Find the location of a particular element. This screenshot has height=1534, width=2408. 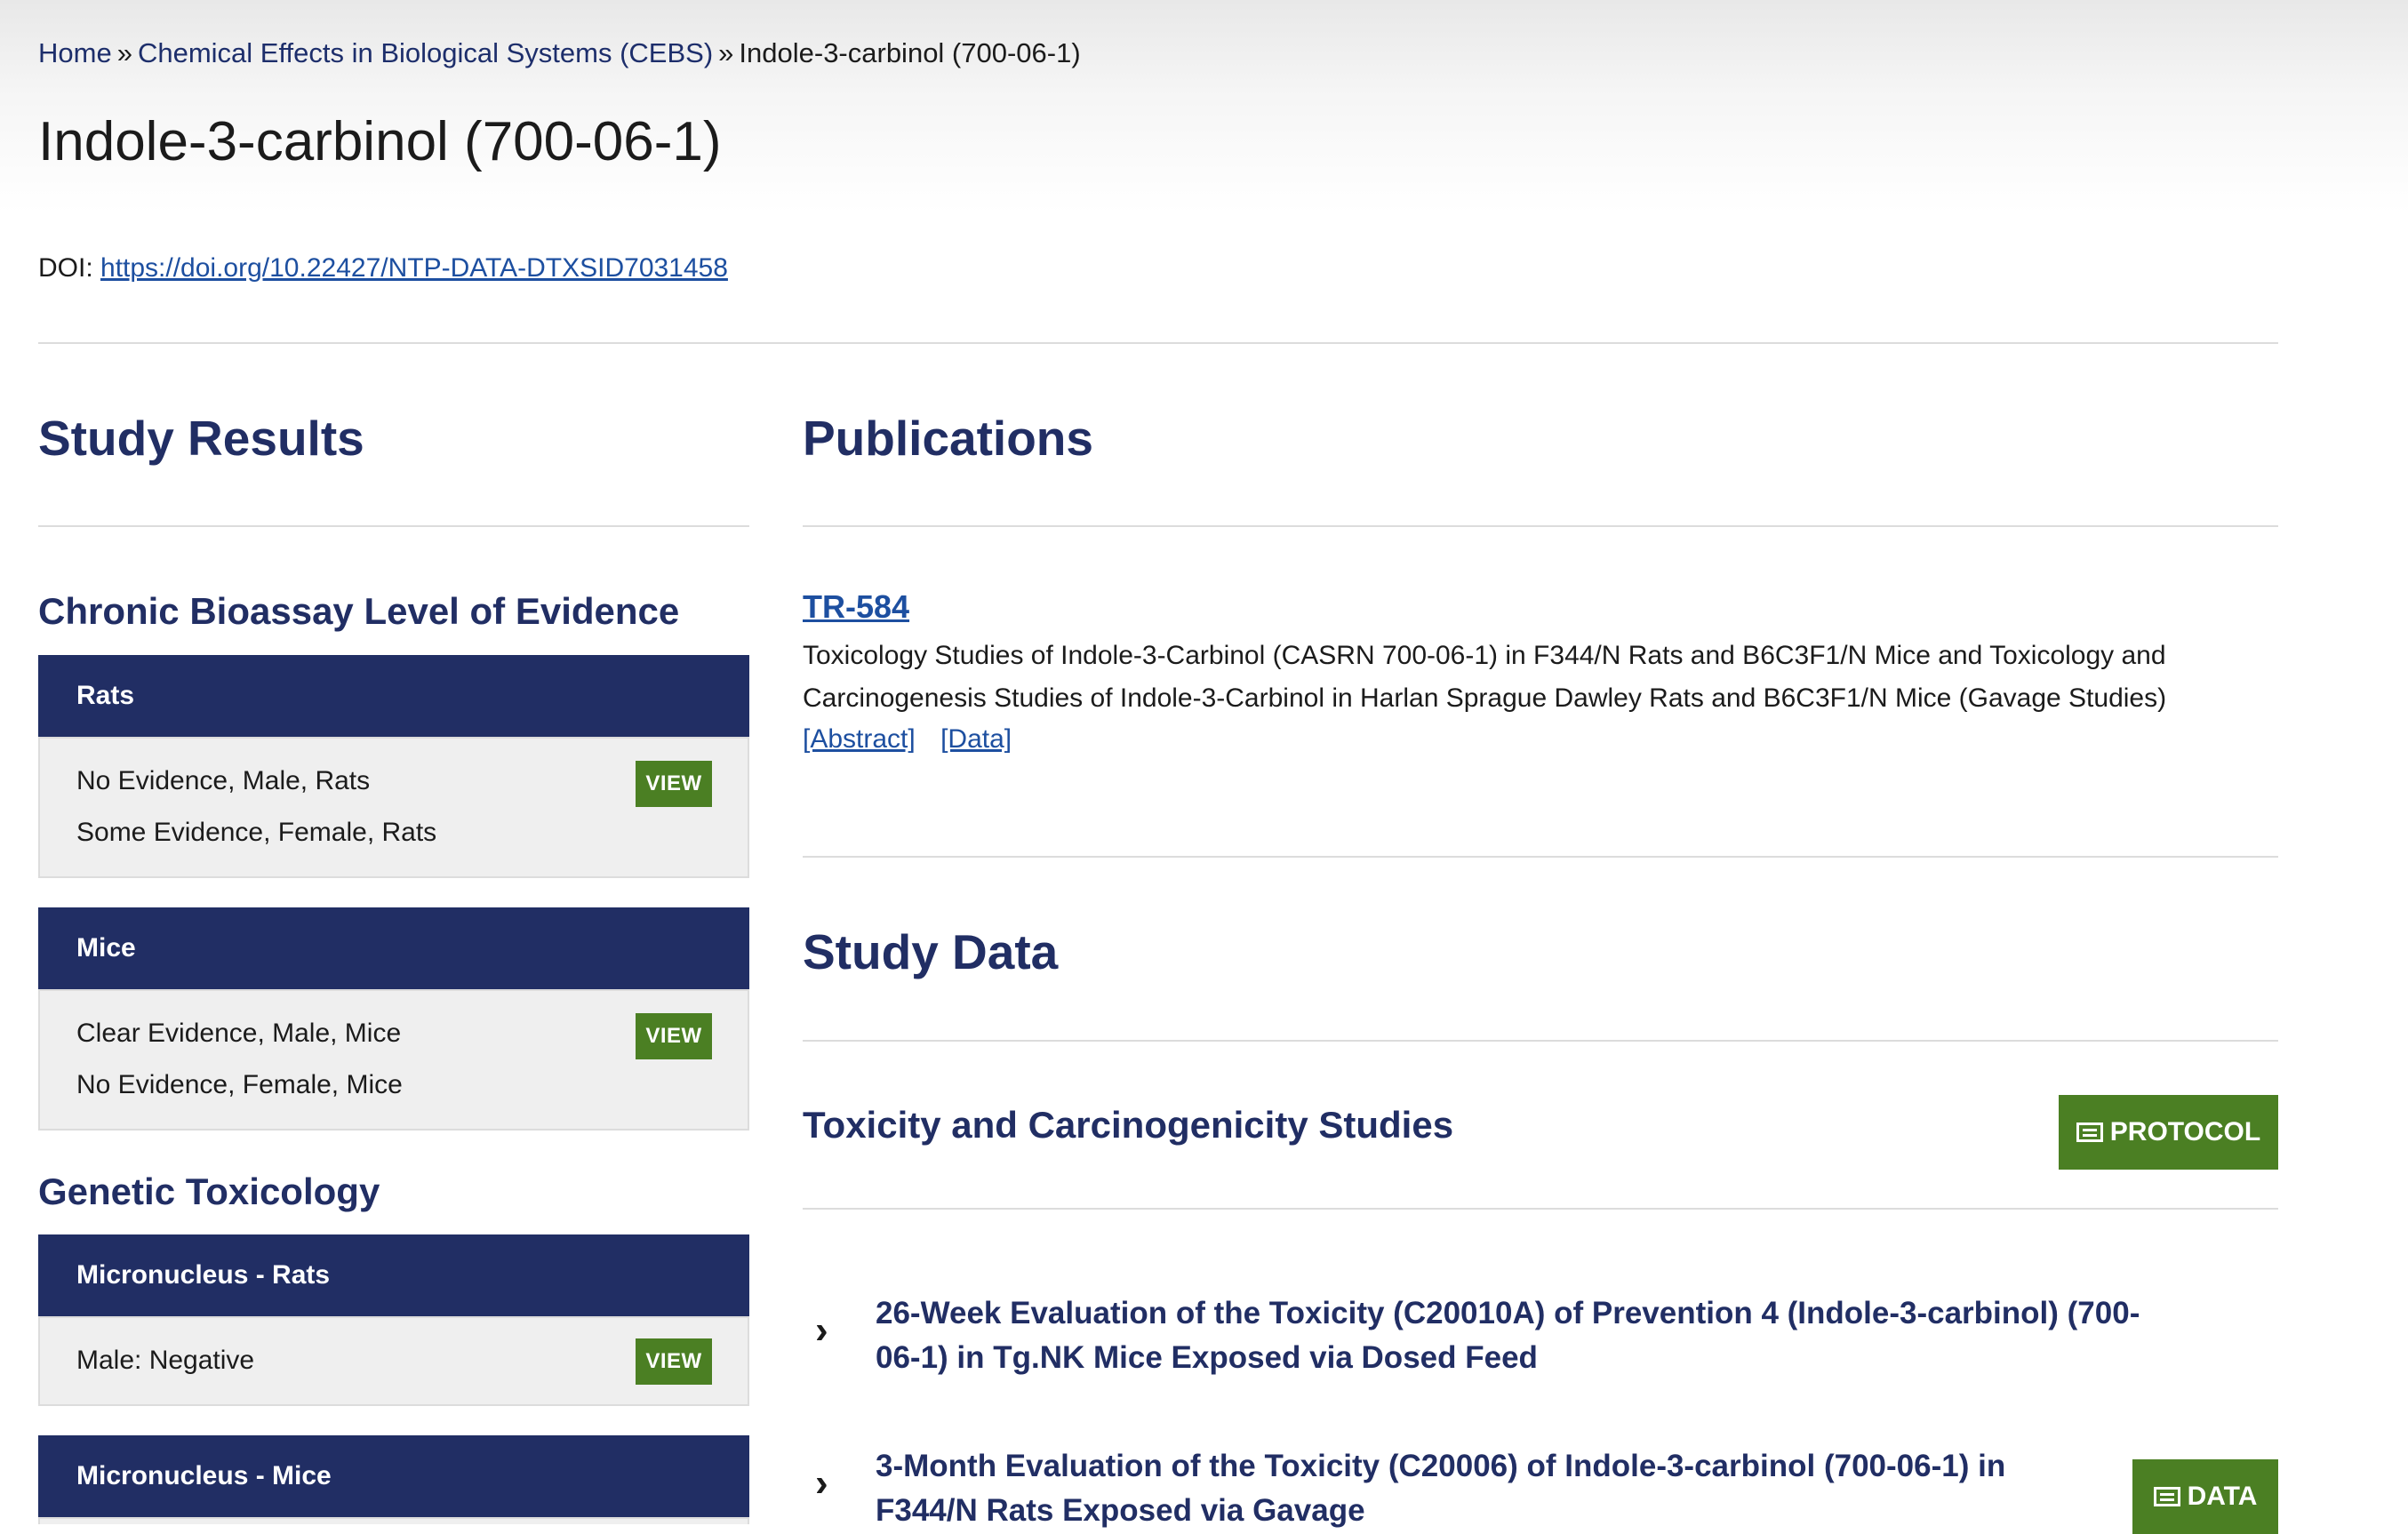

mice-card-header: Mice is located at coordinates (393, 948).